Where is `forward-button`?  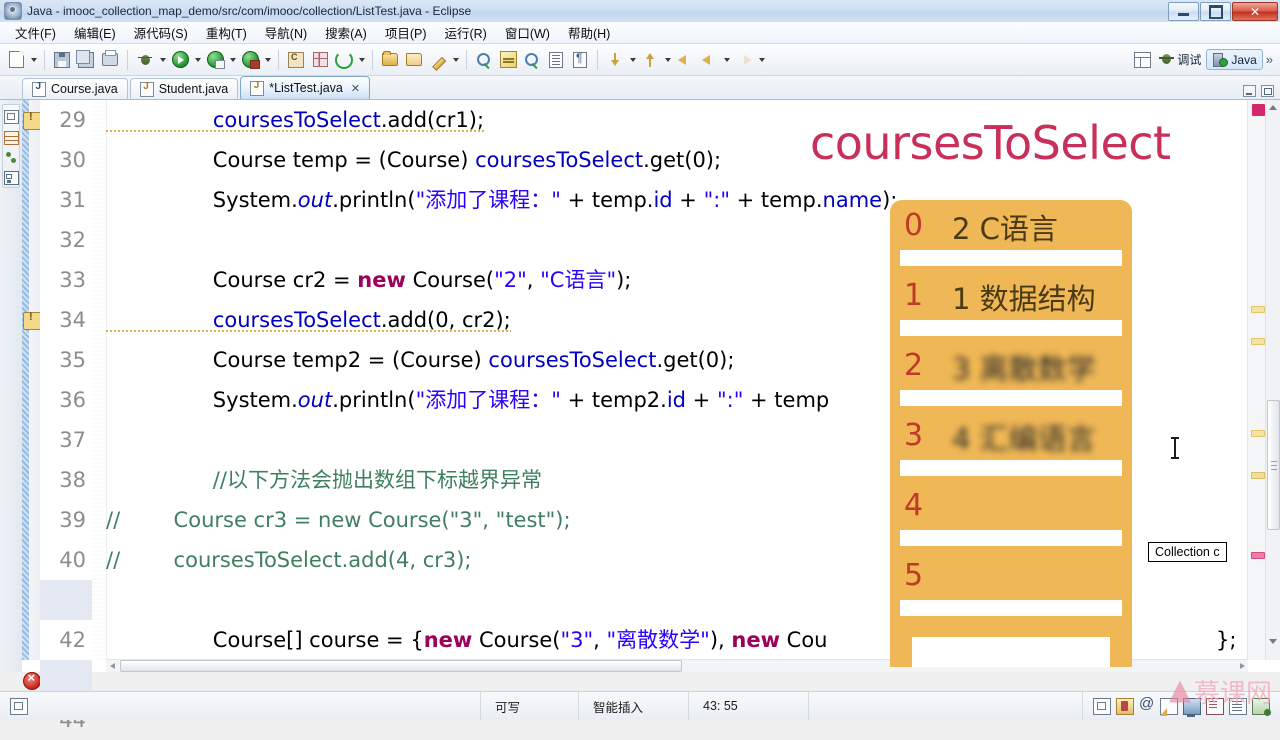
forward-button is located at coordinates (744, 60).